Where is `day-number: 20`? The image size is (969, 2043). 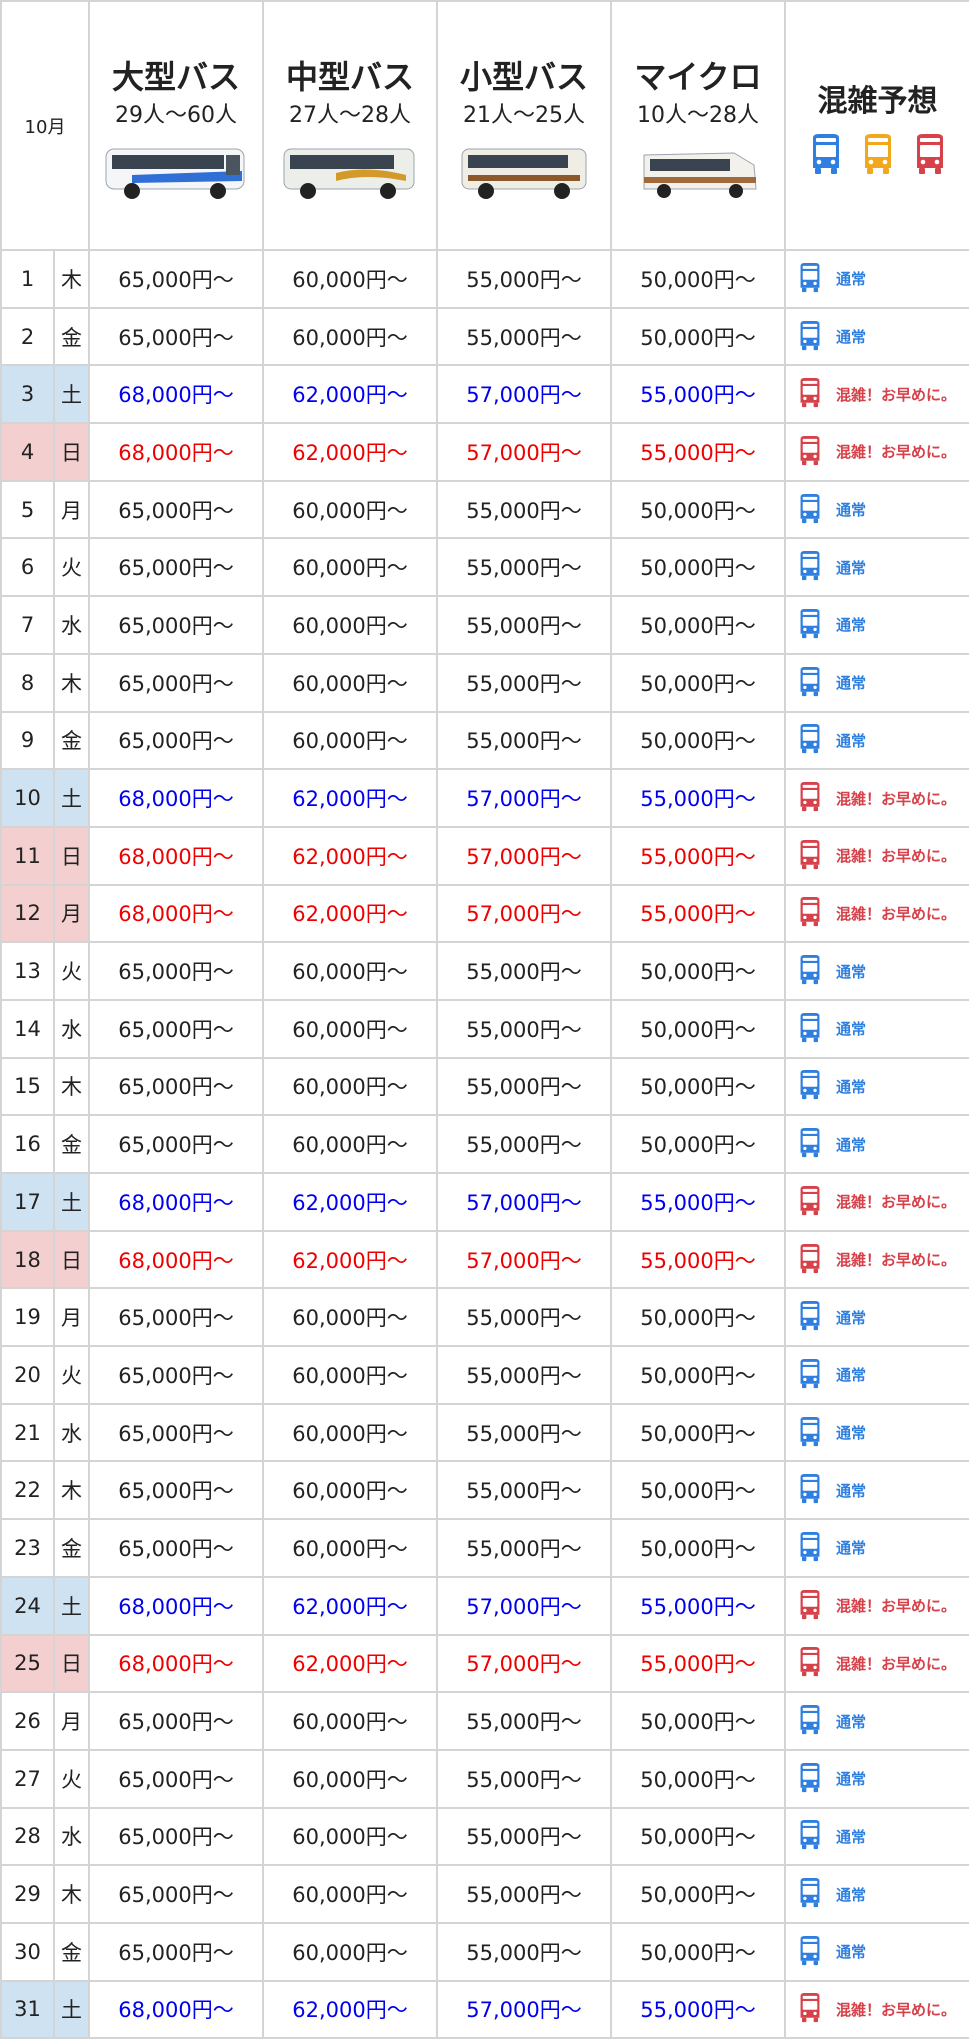
day-number: 20 is located at coordinates (27, 1375).